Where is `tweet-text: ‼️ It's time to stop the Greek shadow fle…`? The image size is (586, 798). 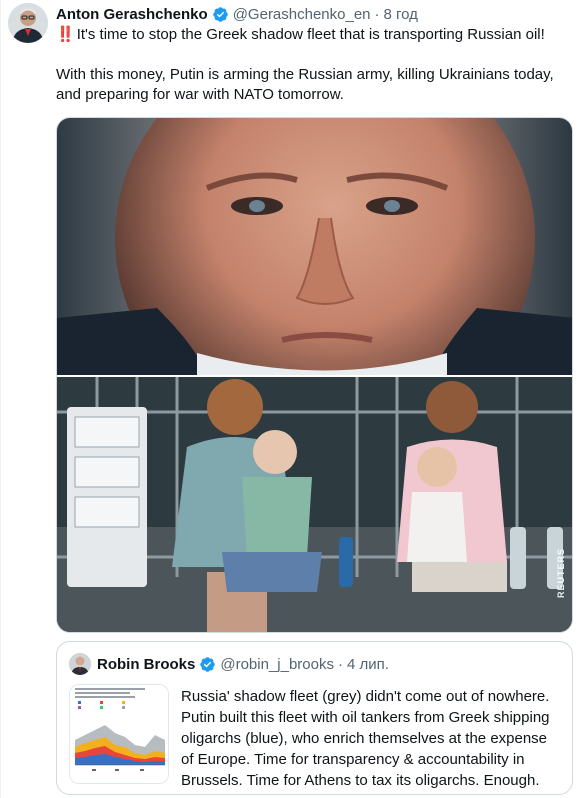
tweet-text: ‼️ It's time to stop the Greek shadow fle… is located at coordinates (317, 65).